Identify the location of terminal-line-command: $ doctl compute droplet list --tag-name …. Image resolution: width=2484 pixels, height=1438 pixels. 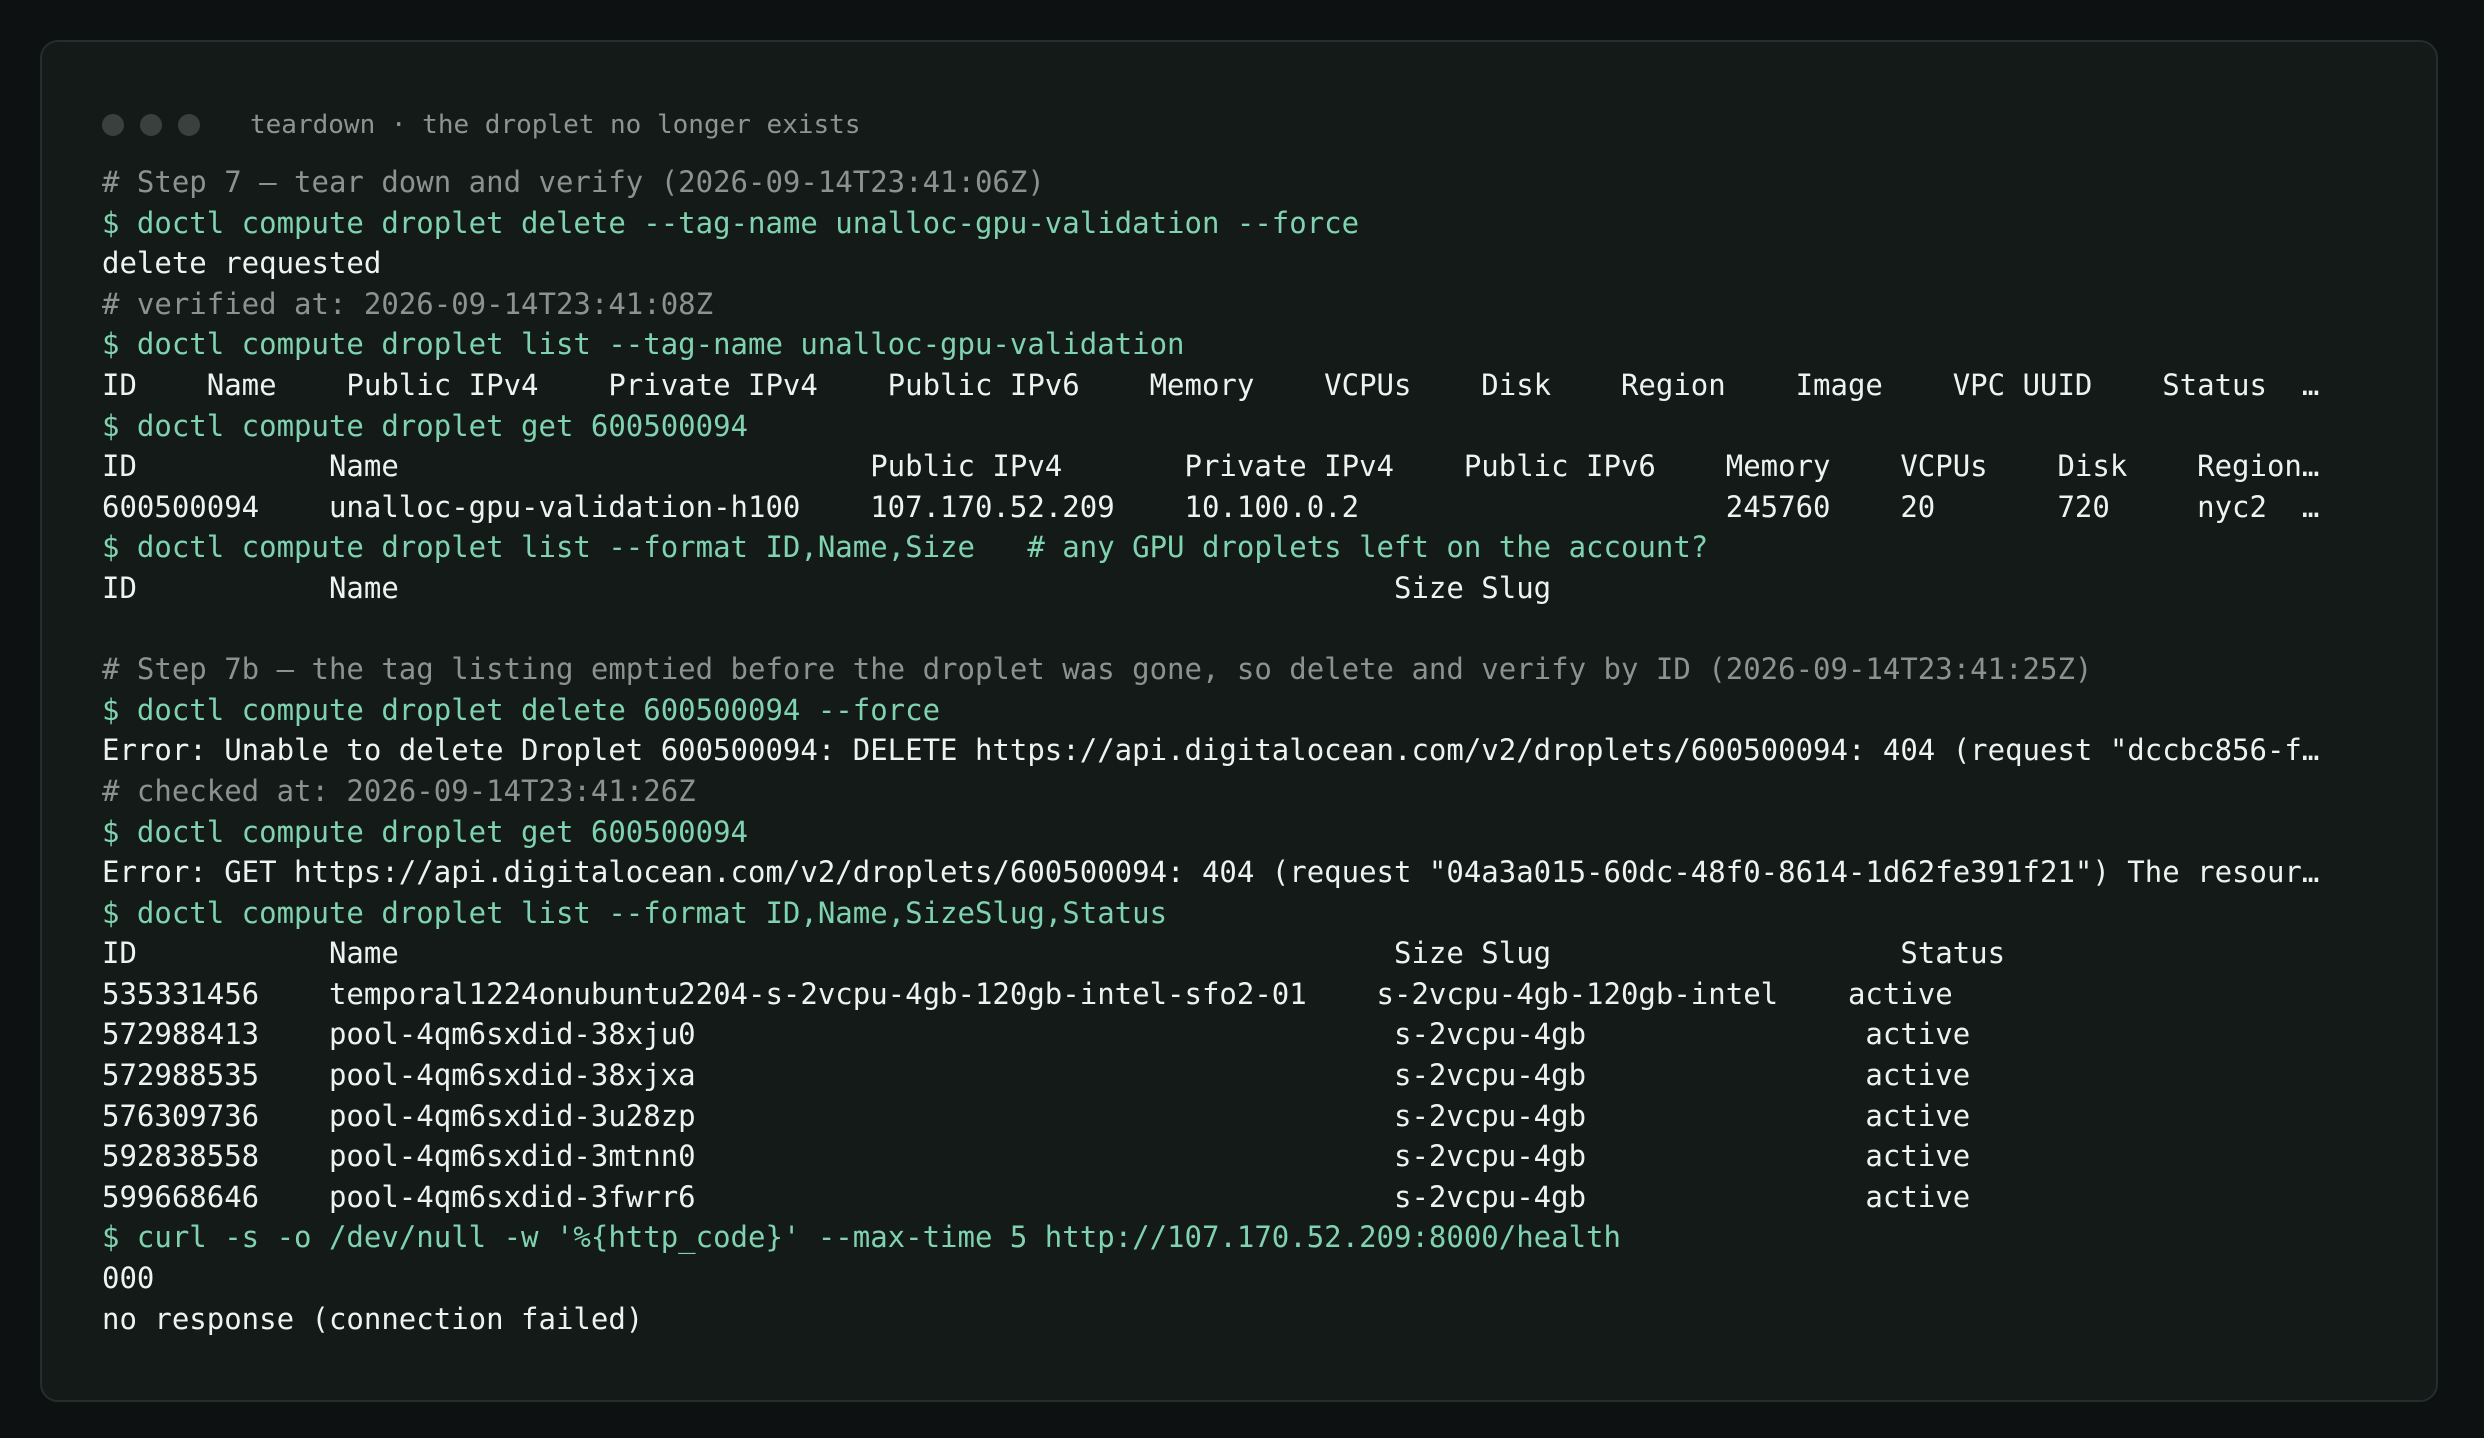
(643, 344).